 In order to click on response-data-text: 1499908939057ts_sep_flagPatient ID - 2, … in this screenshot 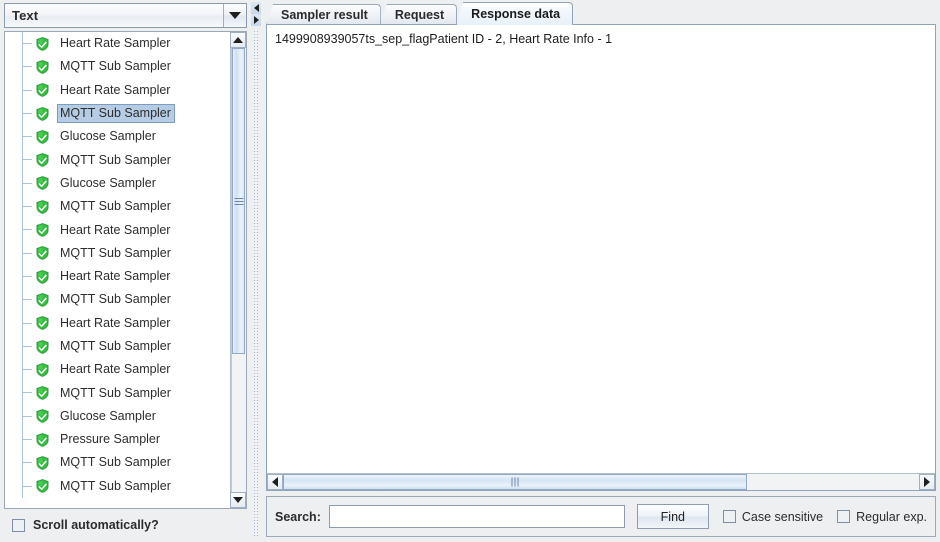, I will do `click(444, 39)`.